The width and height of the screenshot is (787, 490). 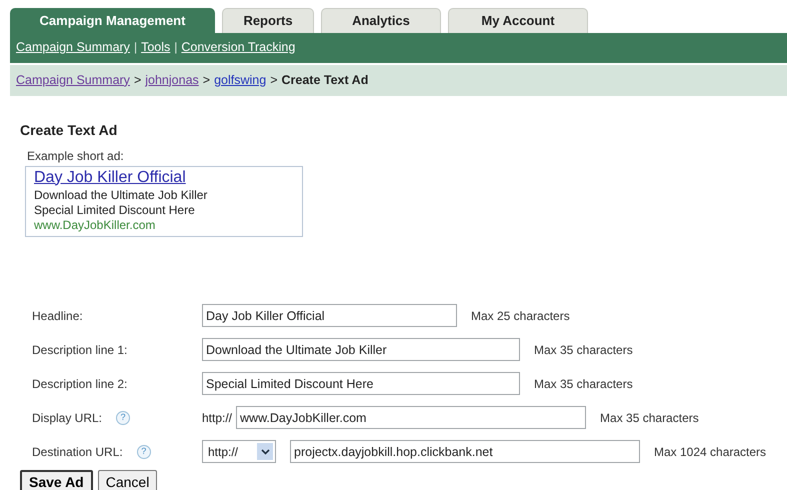 What do you see at coordinates (95, 225) in the screenshot?
I see `ad-url: www.DayJobKiller.com` at bounding box center [95, 225].